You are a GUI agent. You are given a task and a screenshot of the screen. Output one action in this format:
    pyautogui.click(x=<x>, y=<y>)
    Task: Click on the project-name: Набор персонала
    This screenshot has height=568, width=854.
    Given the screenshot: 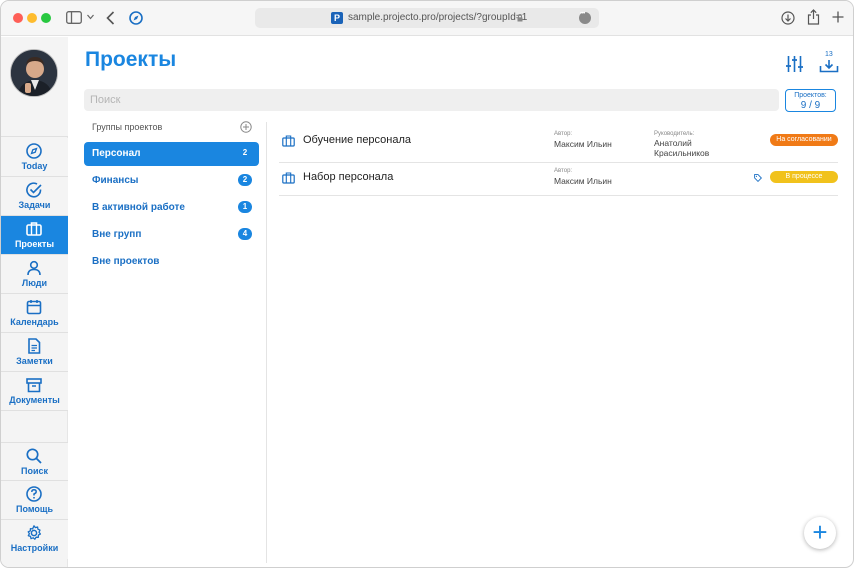 What is the action you would take?
    pyautogui.click(x=348, y=177)
    